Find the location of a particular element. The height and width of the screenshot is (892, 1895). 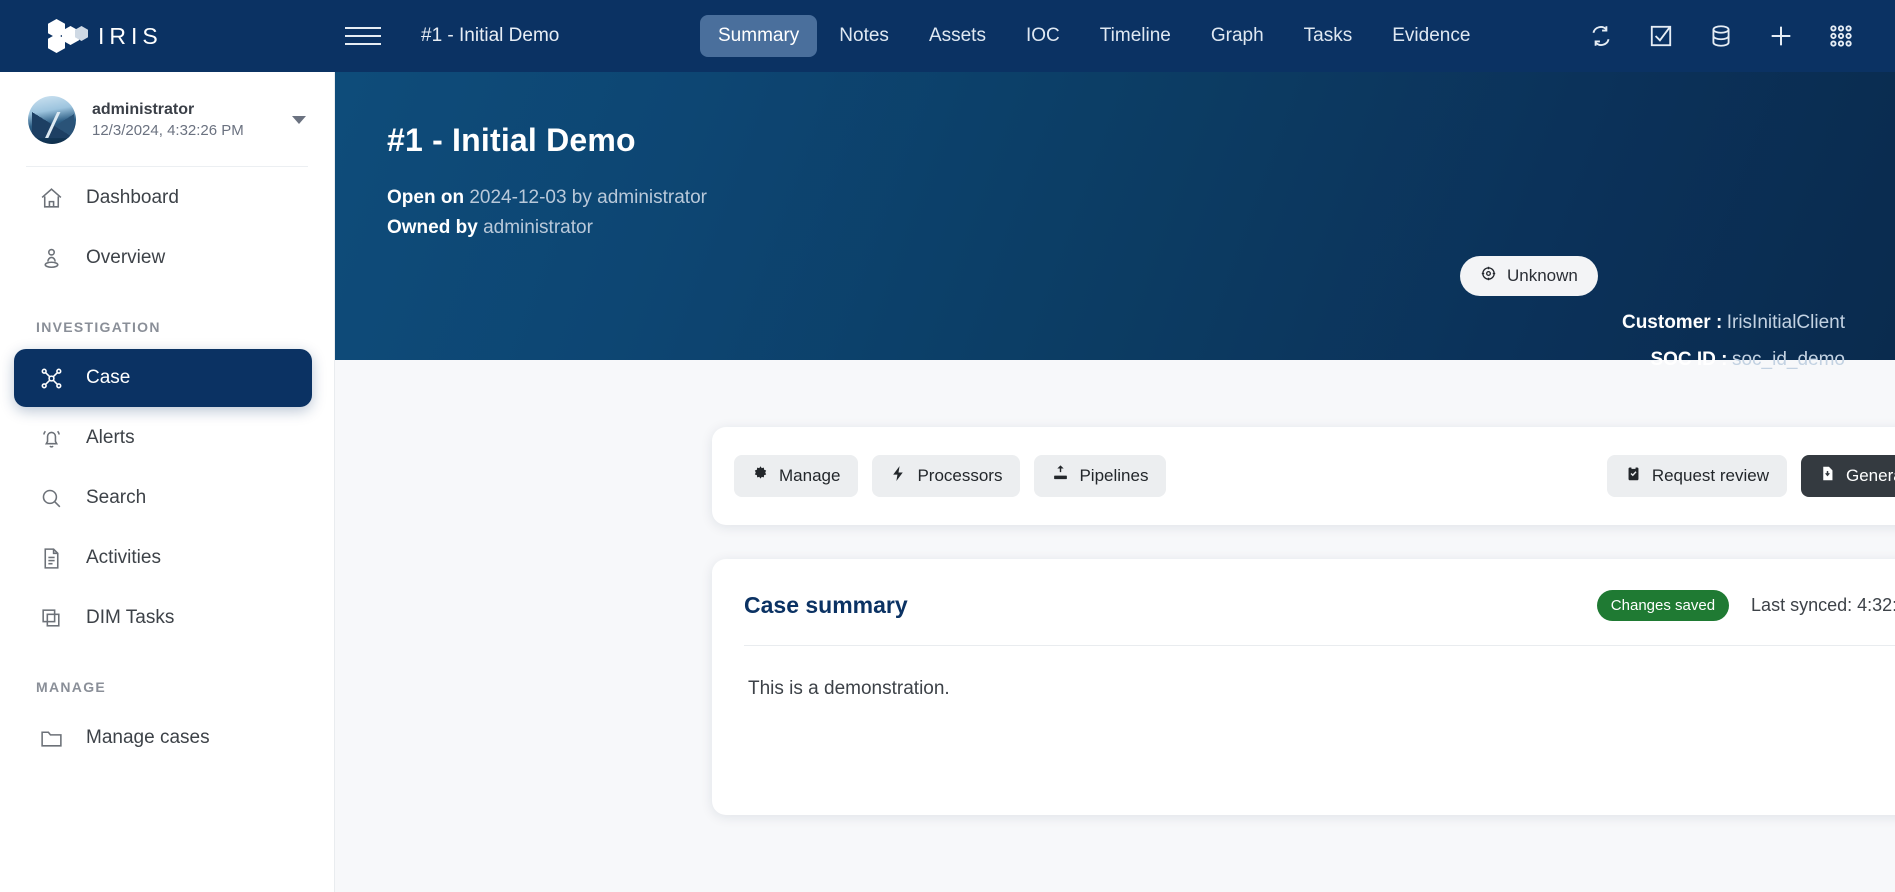

user-profile: administrator 12/3/2024, 4:32:26 PM is located at coordinates (167, 119).